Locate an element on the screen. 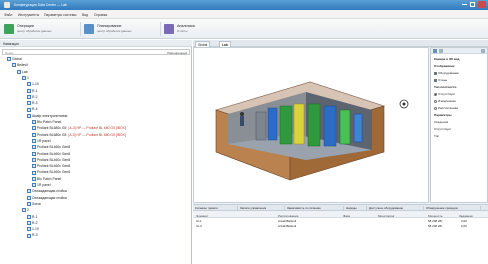  tree-node-label: R-4 is located at coordinates (35, 109).